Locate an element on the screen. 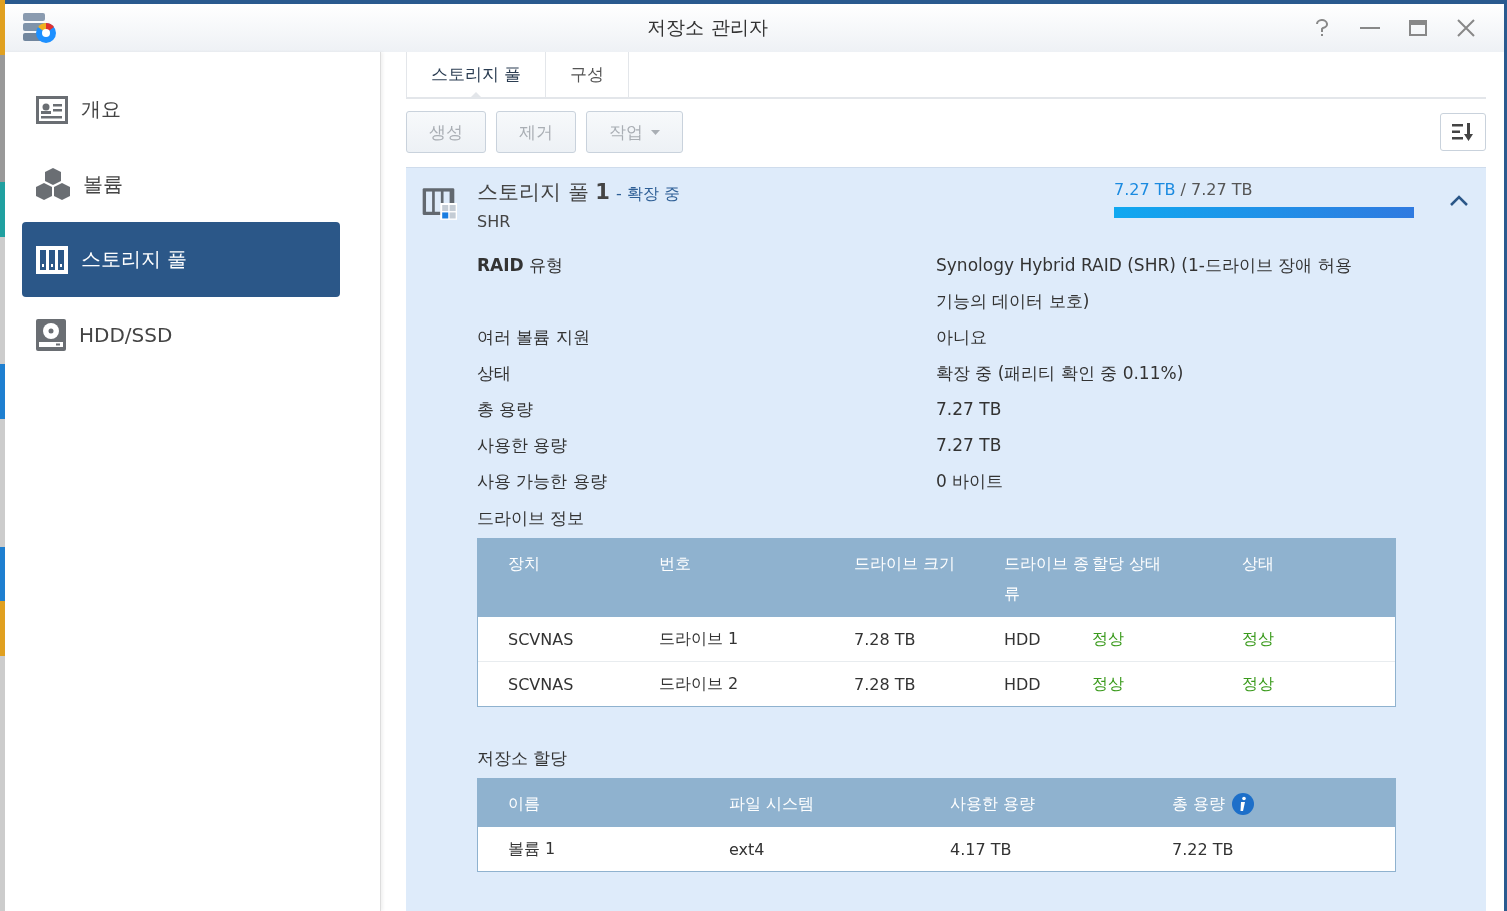 The width and height of the screenshot is (1507, 911). app-logo-icon is located at coordinates (39, 28).